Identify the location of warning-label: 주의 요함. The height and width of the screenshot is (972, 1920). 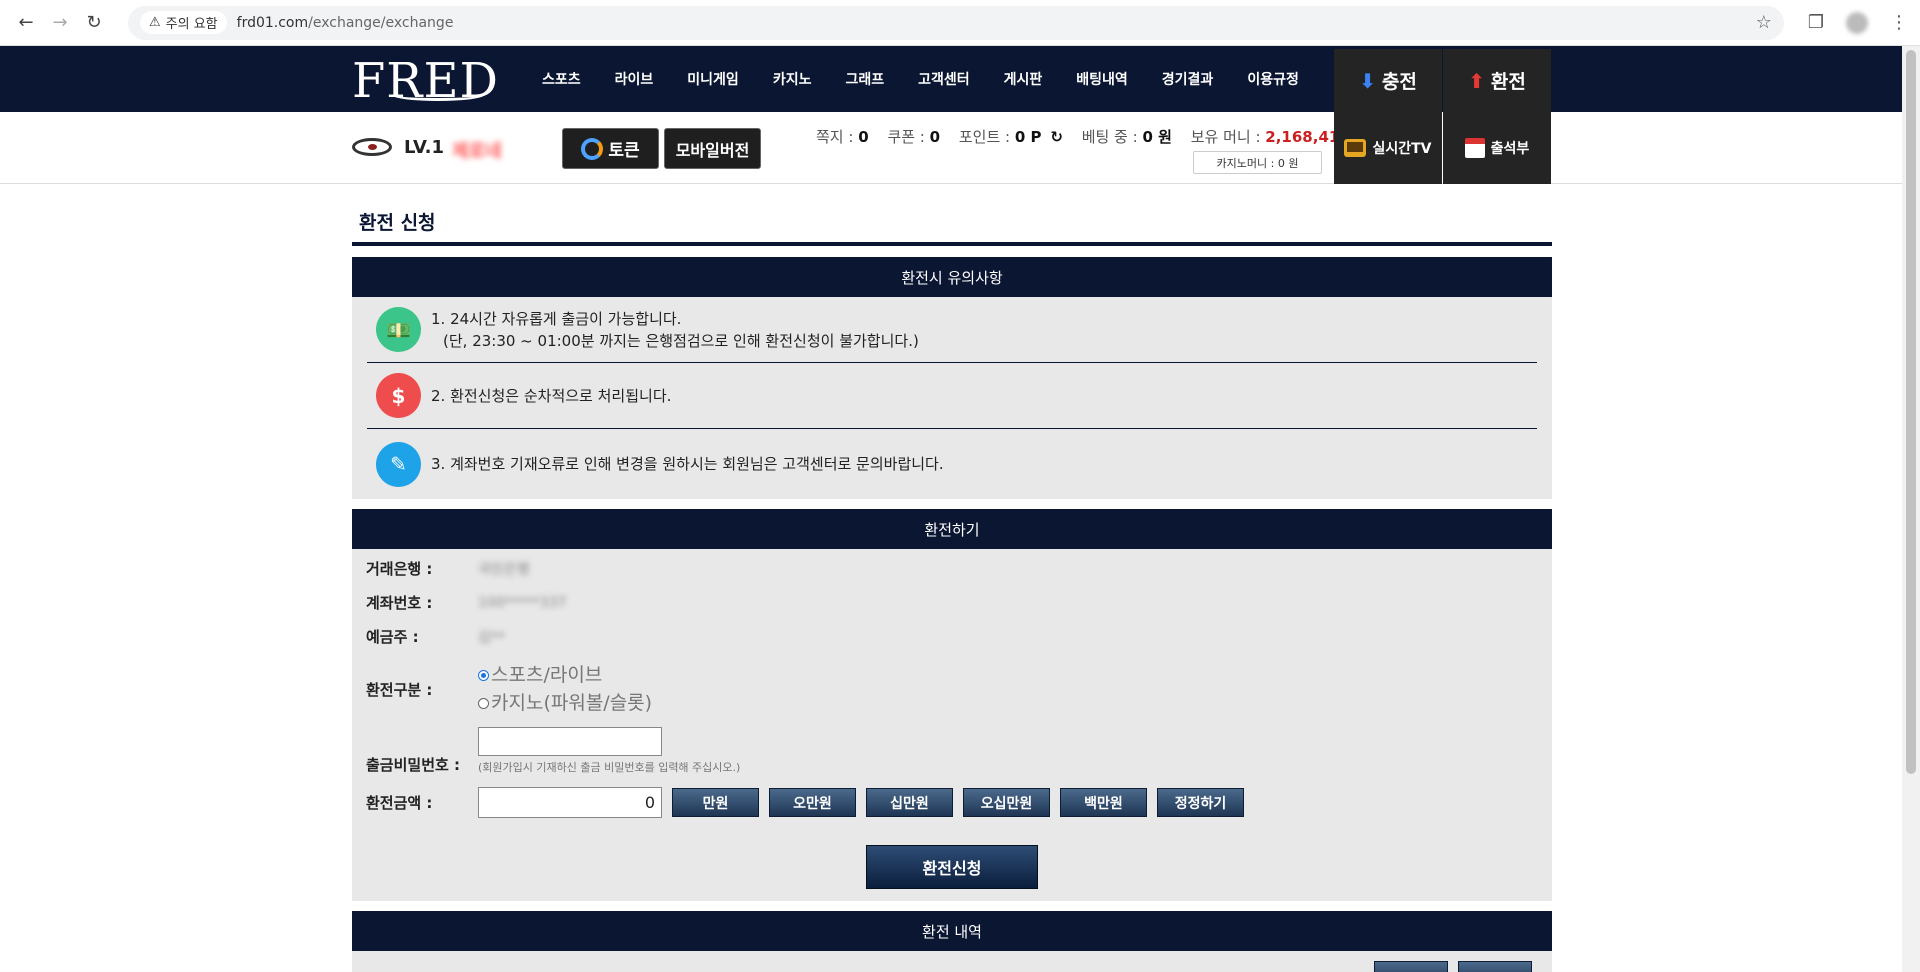
(191, 24).